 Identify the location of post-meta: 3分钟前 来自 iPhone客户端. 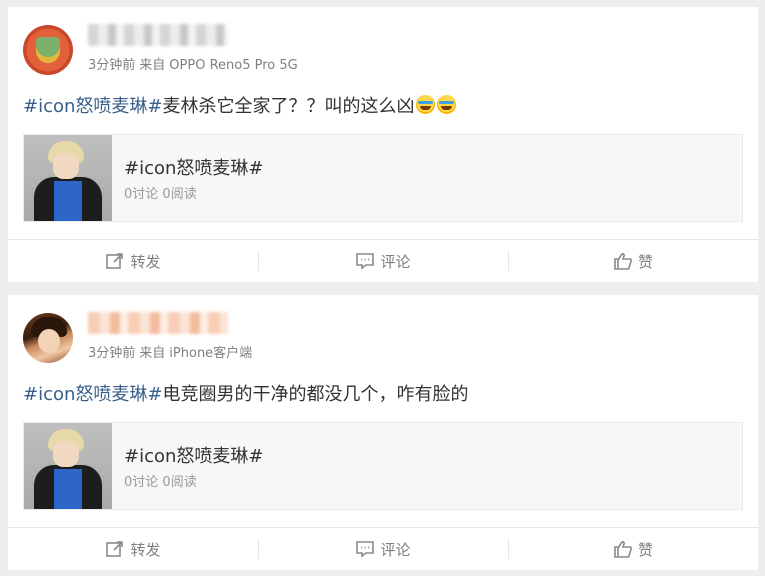
(170, 351).